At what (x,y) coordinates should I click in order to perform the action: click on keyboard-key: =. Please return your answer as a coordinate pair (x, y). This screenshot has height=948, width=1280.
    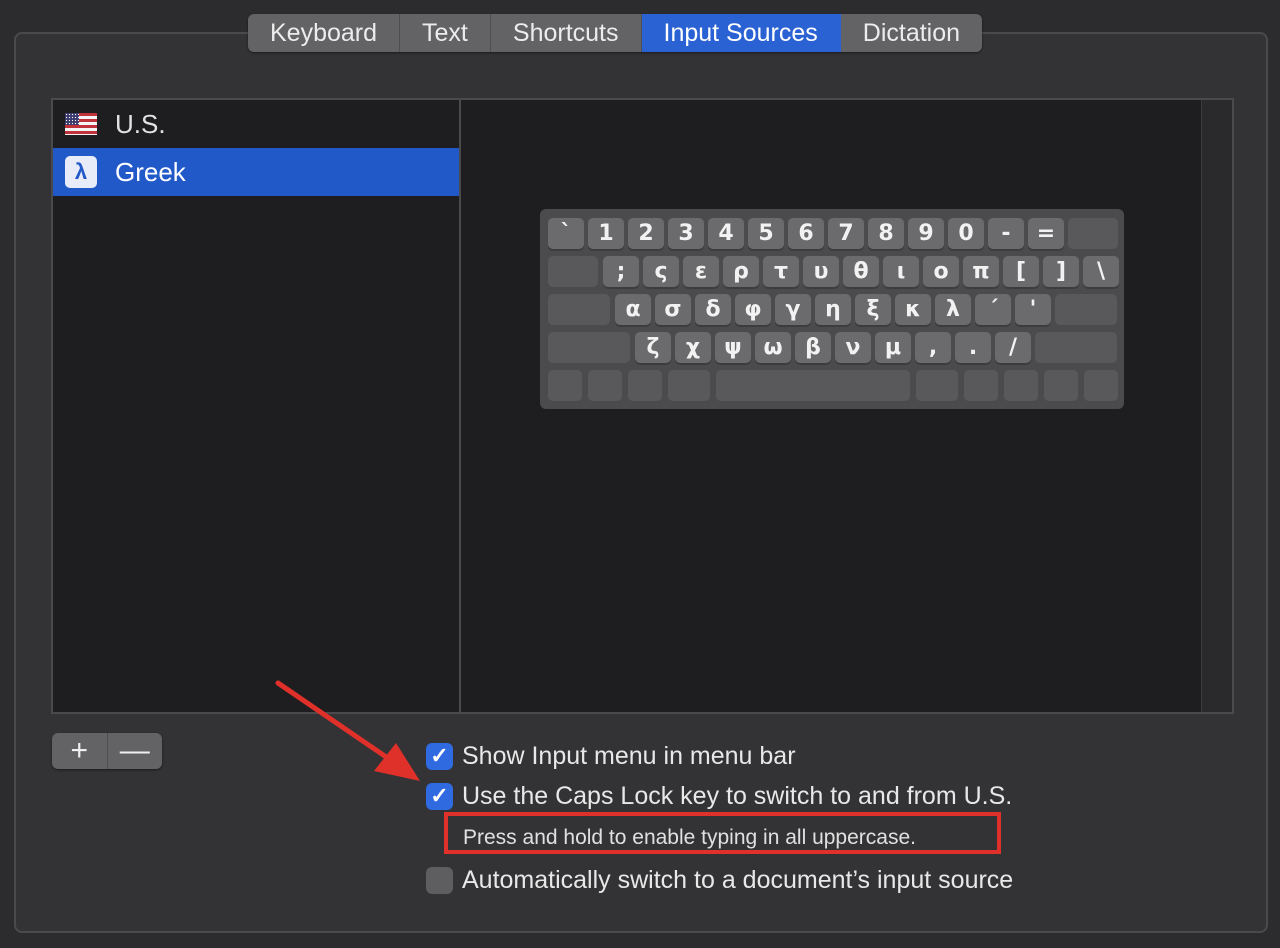
    Looking at the image, I should click on (1046, 233).